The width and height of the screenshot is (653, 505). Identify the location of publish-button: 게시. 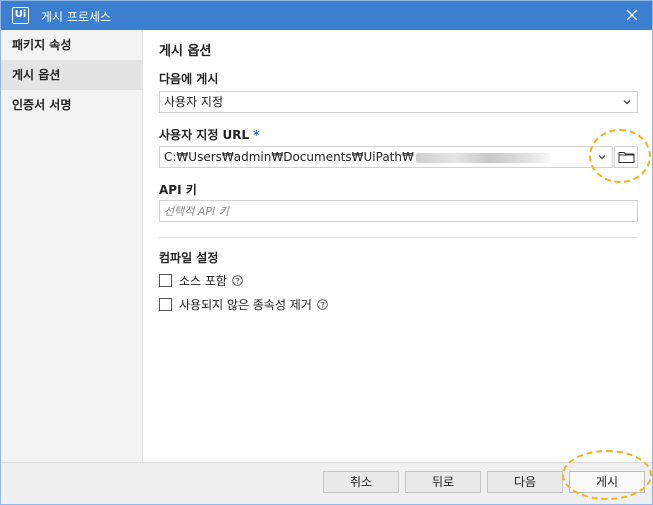
(607, 482).